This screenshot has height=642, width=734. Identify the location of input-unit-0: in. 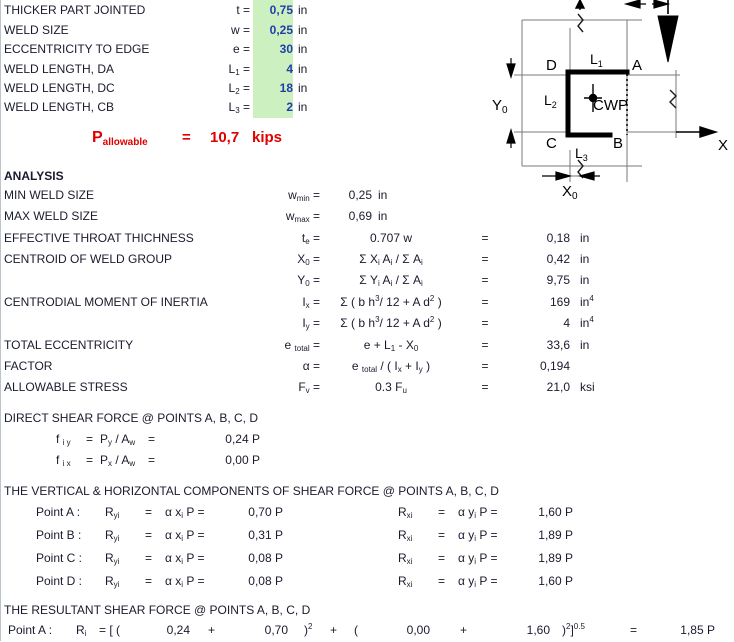
(303, 10).